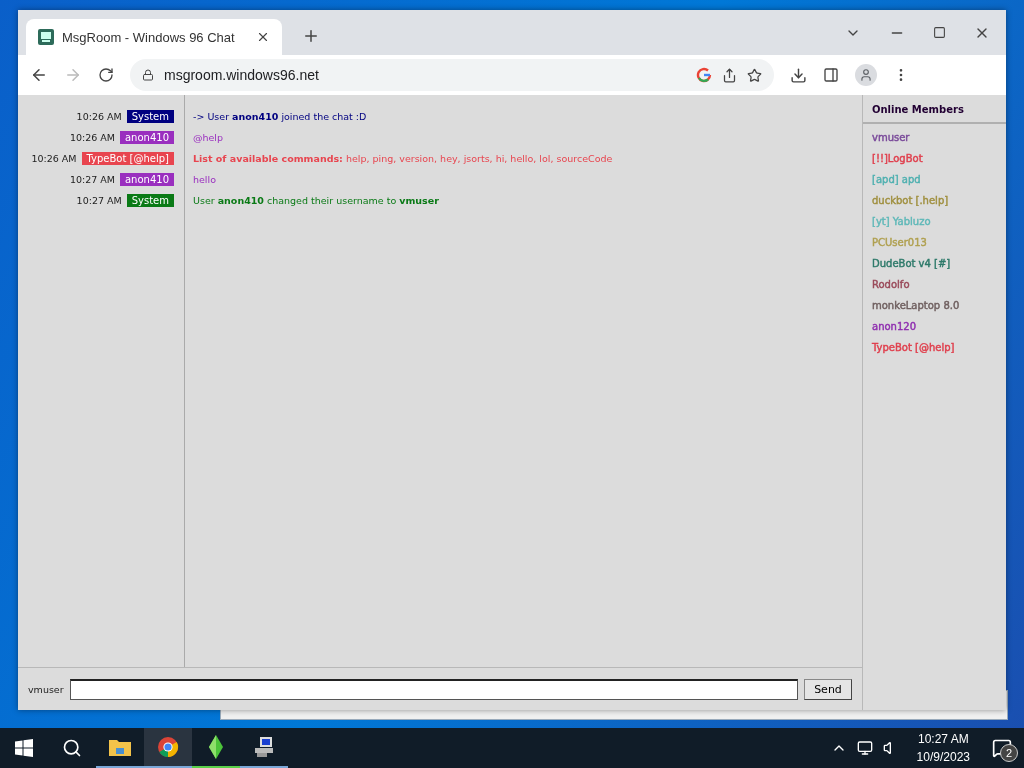 Image resolution: width=1024 pixels, height=768 pixels. What do you see at coordinates (831, 75) in the screenshot?
I see `side-panel-icon` at bounding box center [831, 75].